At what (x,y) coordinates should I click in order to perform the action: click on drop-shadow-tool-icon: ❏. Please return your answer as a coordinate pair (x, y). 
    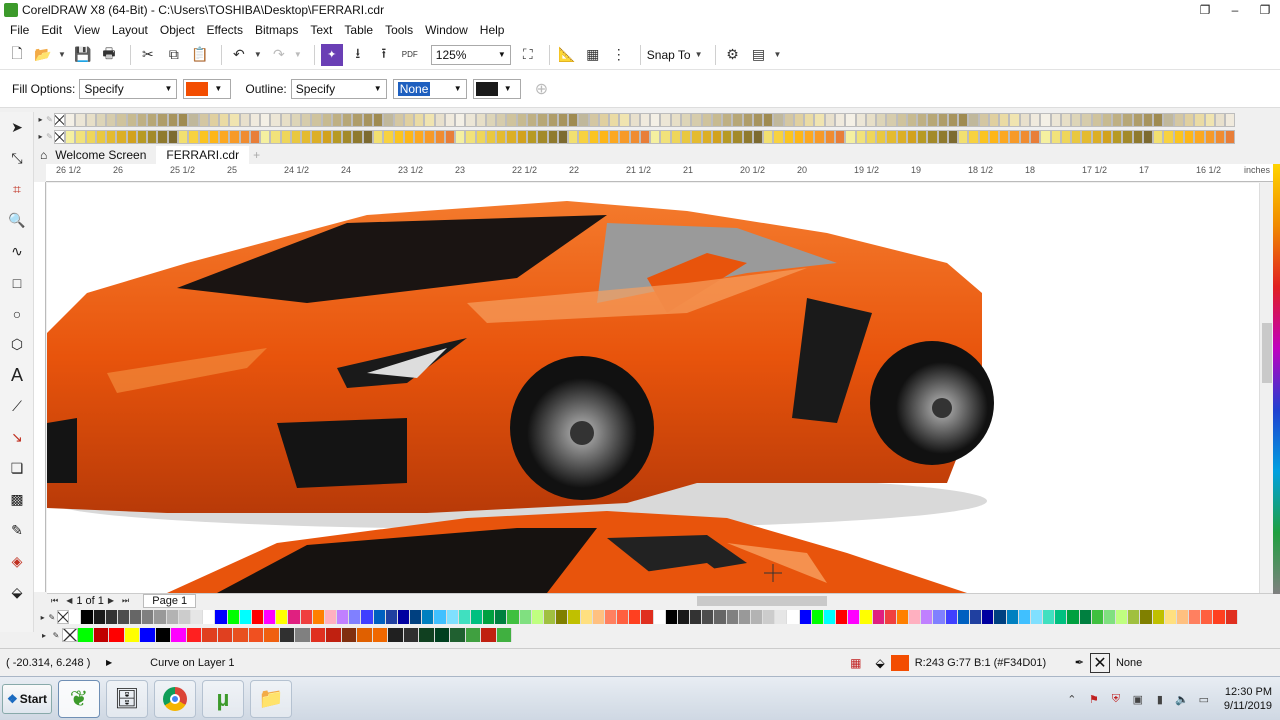
    Looking at the image, I should click on (17, 468).